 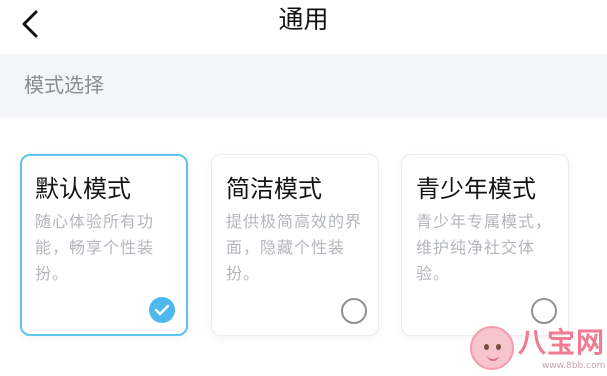 I want to click on mode-card-default: 默认模式 随心体验所有功能，畅享个性装扮。, so click(x=104, y=245).